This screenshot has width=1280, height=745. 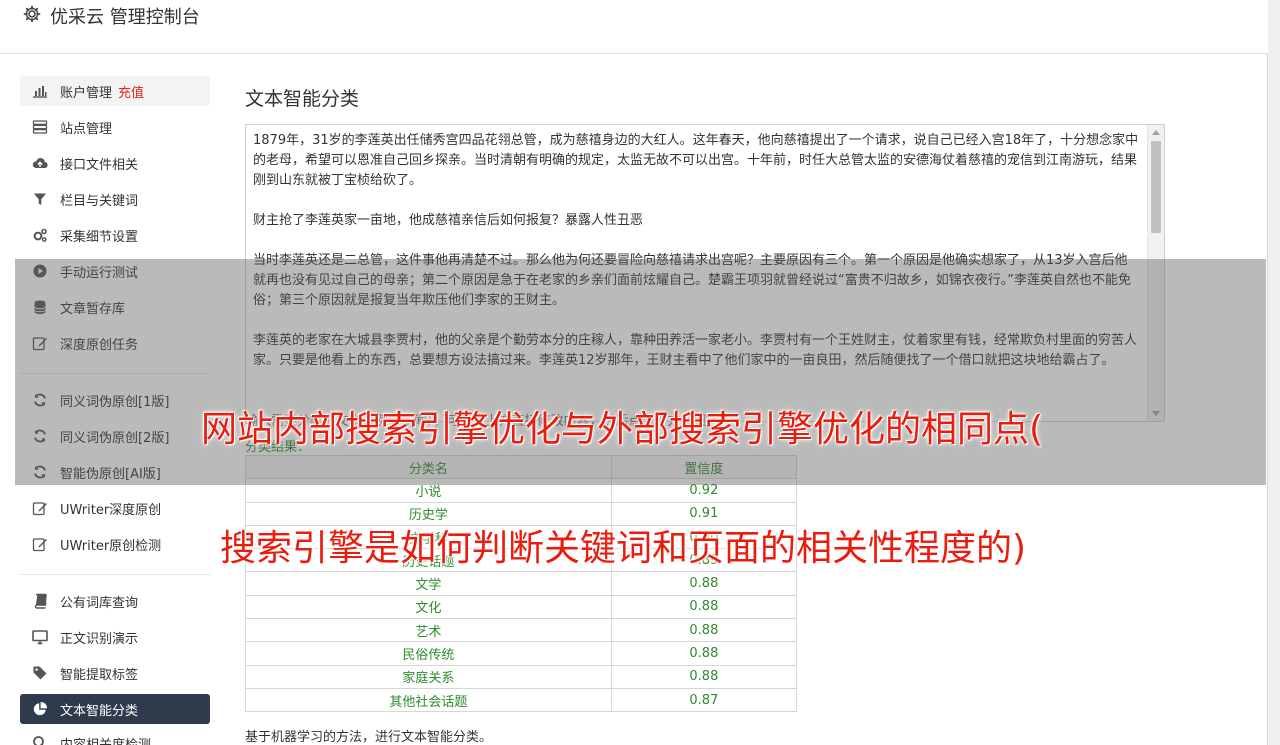 I want to click on top-bar: 优采云 管理控制台, so click(x=634, y=27).